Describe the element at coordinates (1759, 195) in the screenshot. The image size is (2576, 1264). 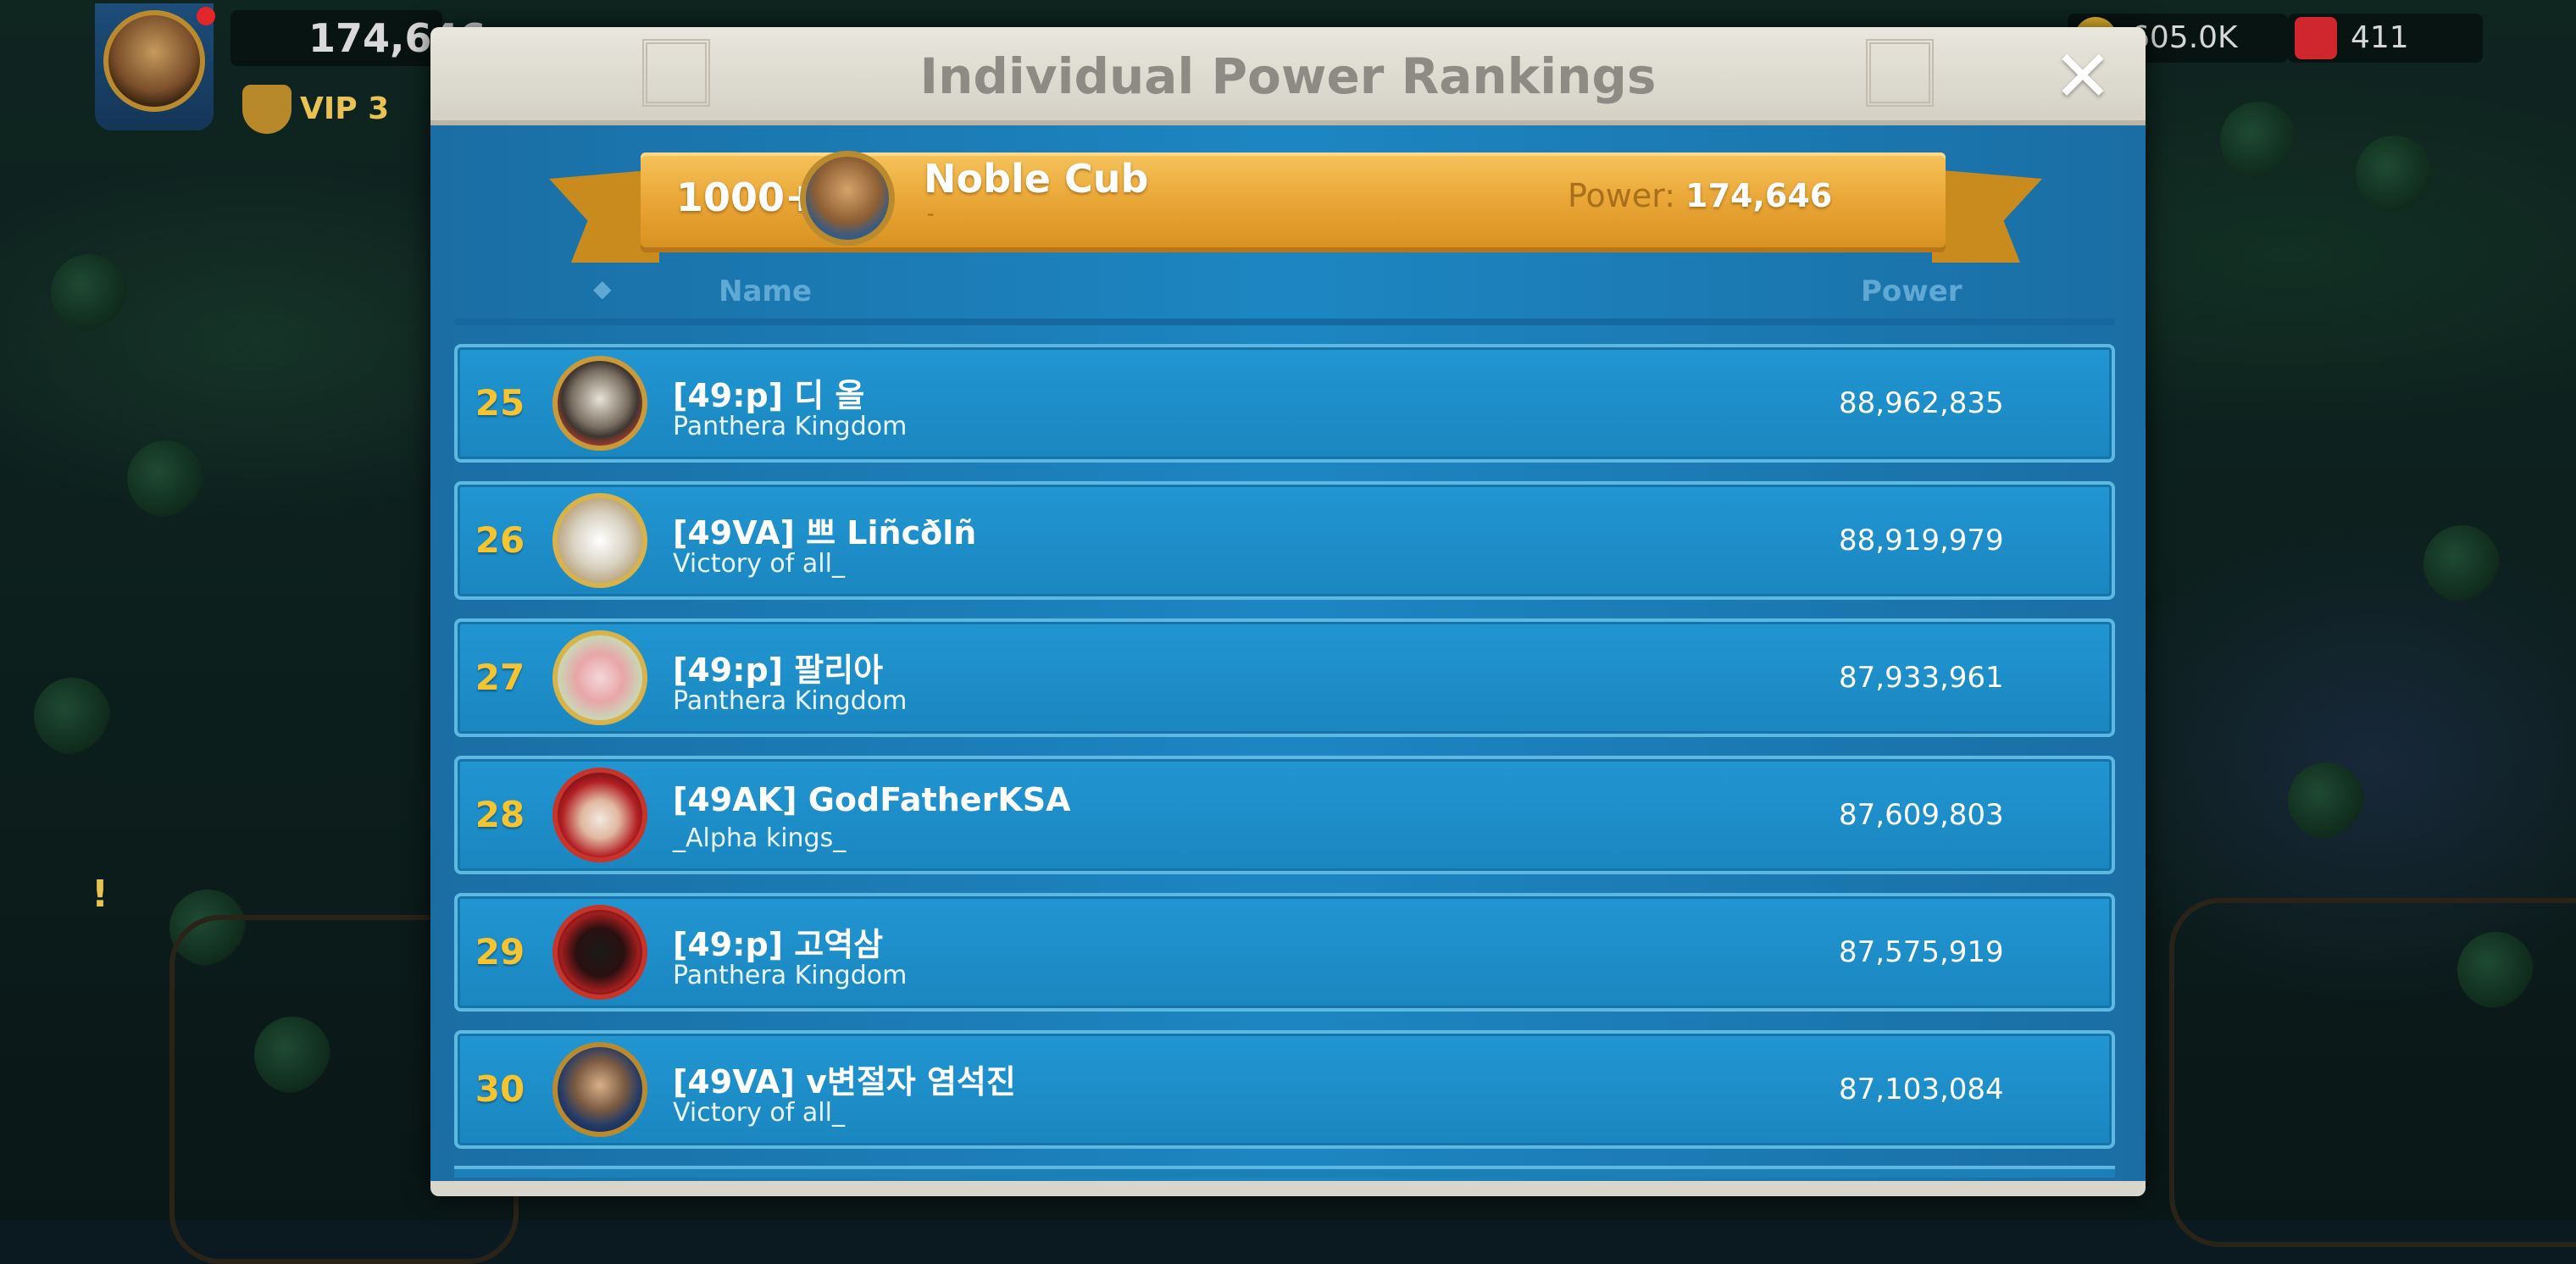
I see `my-power-value: 174,646` at that location.